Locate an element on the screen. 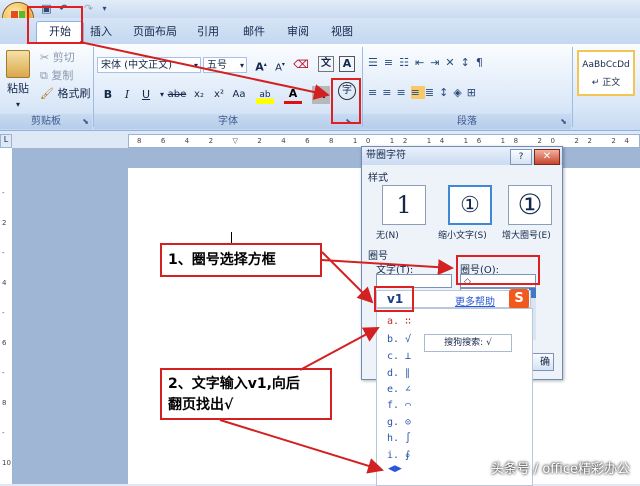 The width and height of the screenshot is (640, 486). arrow-step2-a is located at coordinates (339, 349).